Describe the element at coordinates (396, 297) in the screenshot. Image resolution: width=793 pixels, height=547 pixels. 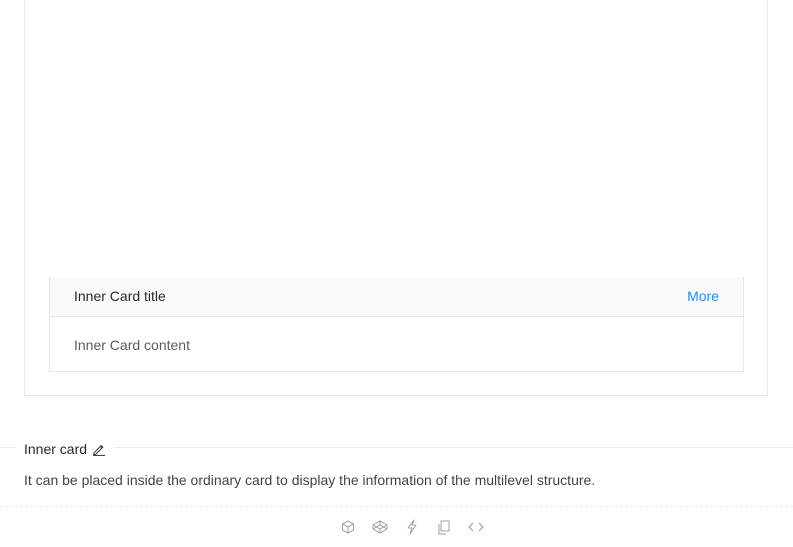
I see `inner-card-head: Inner Card title More` at that location.